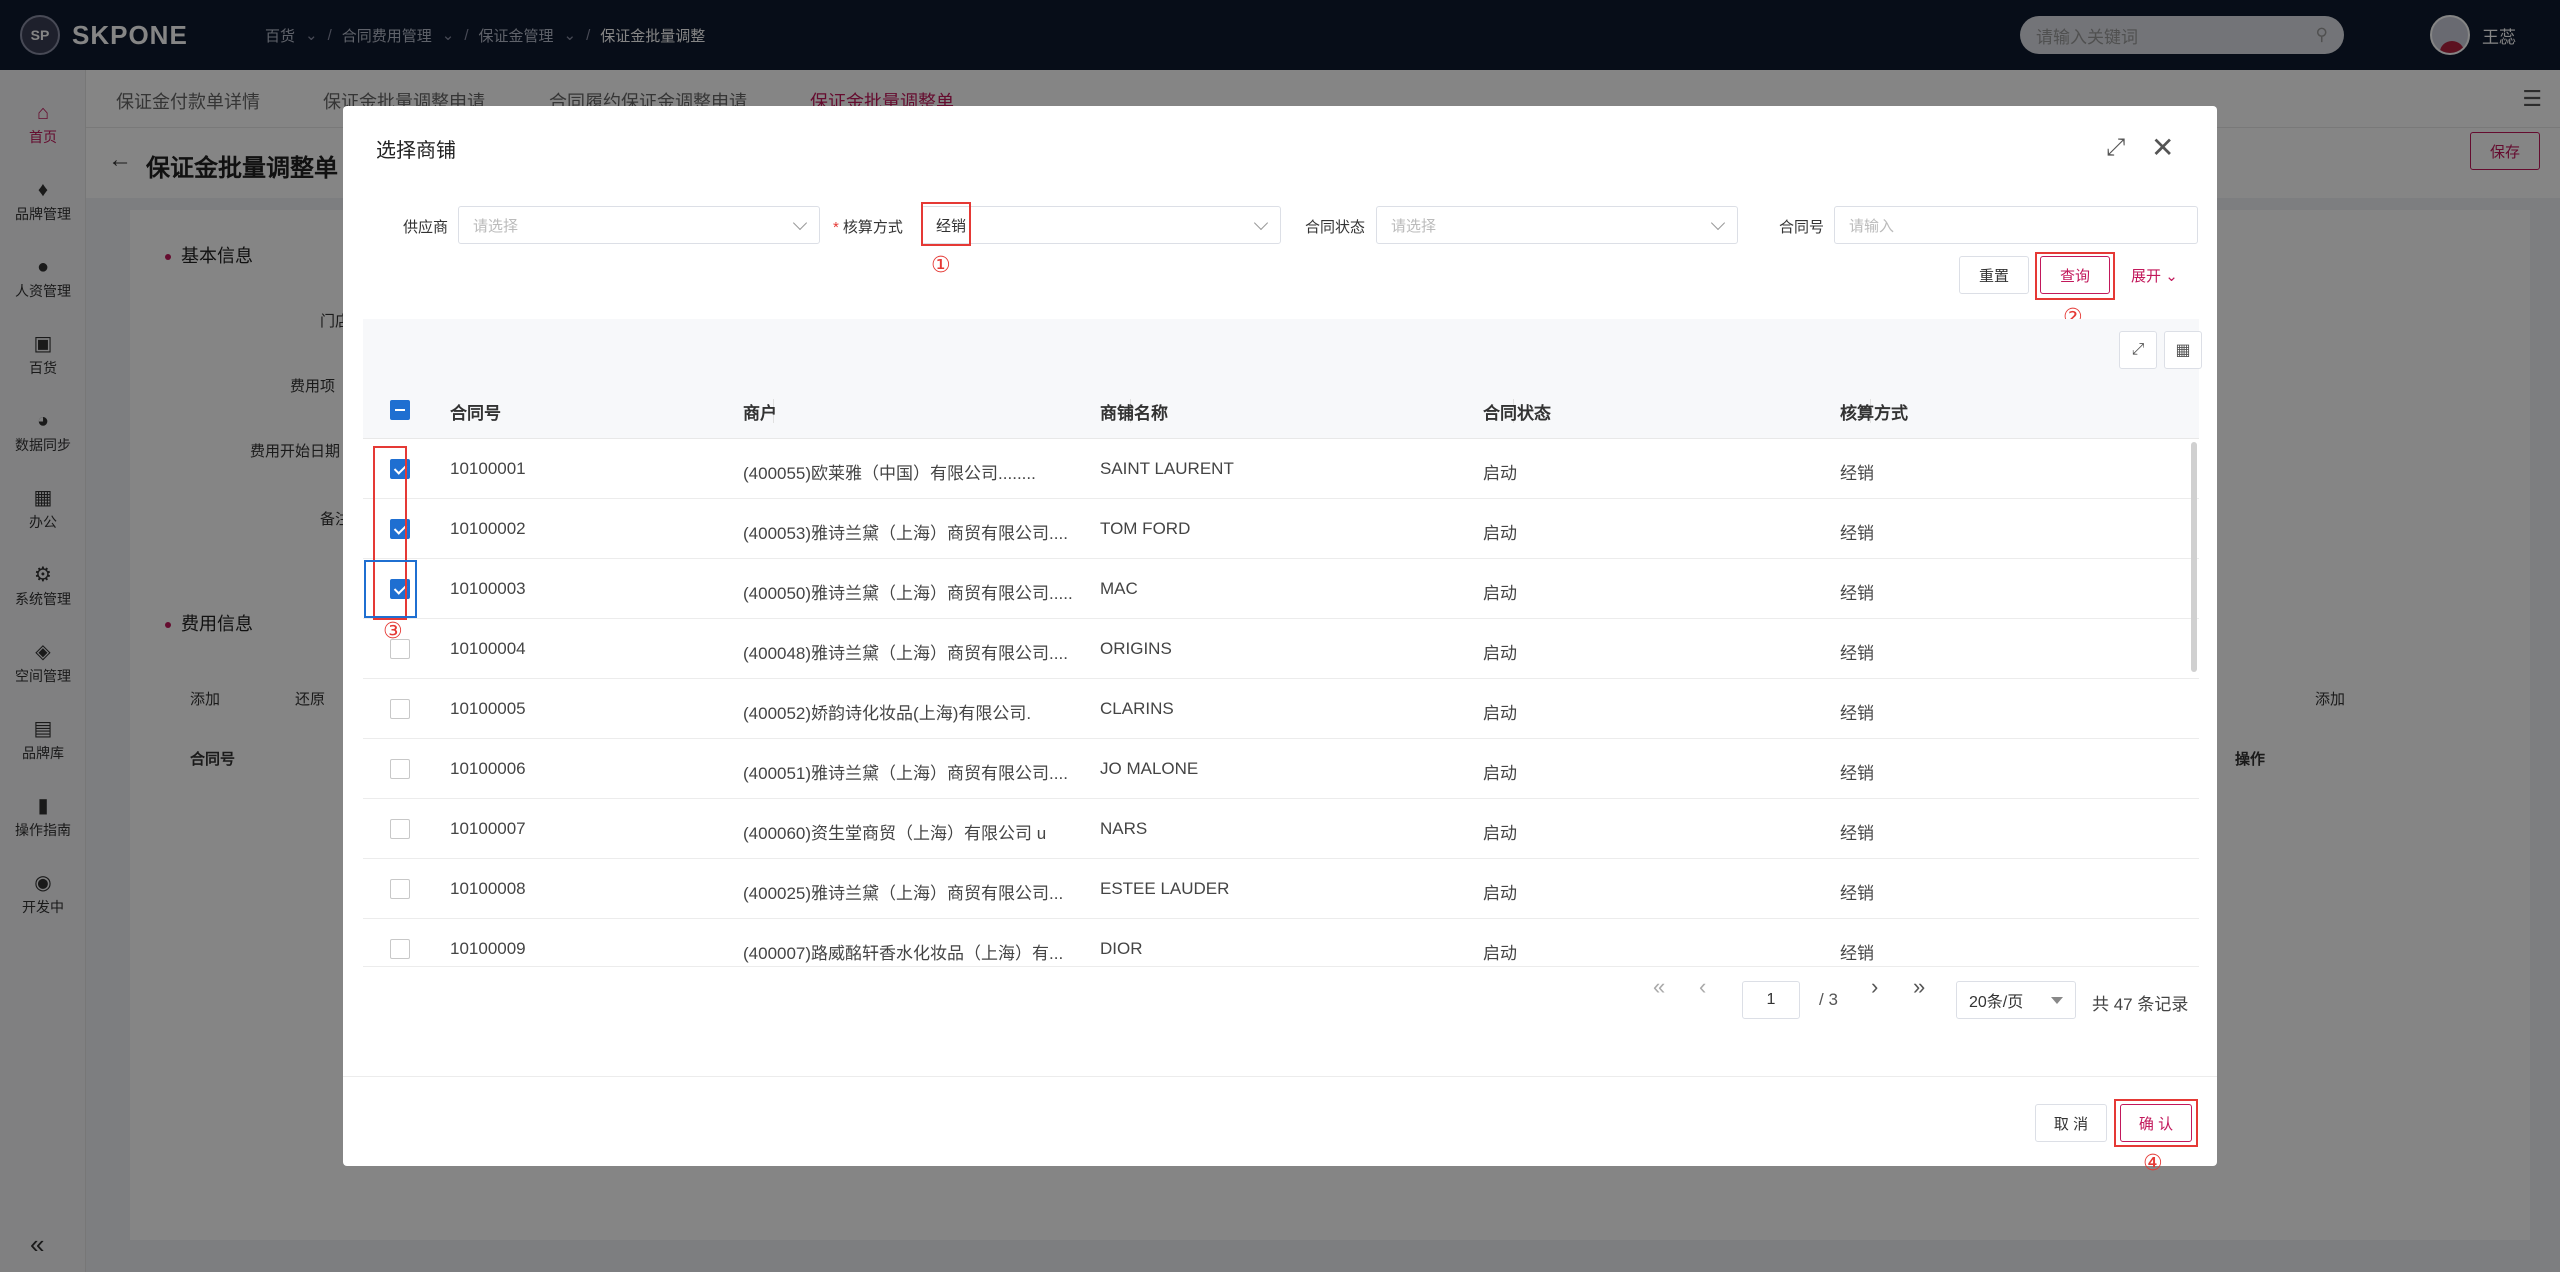  I want to click on contract-label: 合同号, so click(1802, 227).